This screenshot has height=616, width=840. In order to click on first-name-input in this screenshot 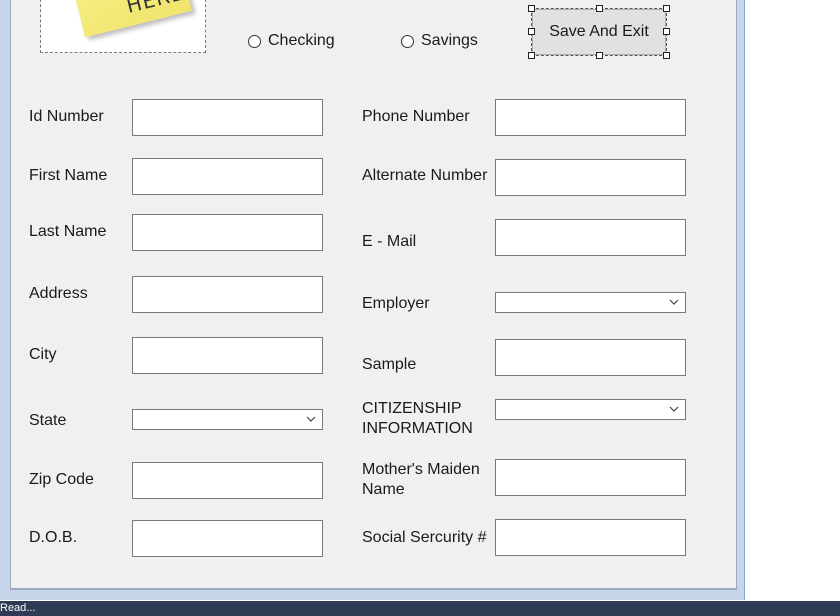, I will do `click(227, 176)`.